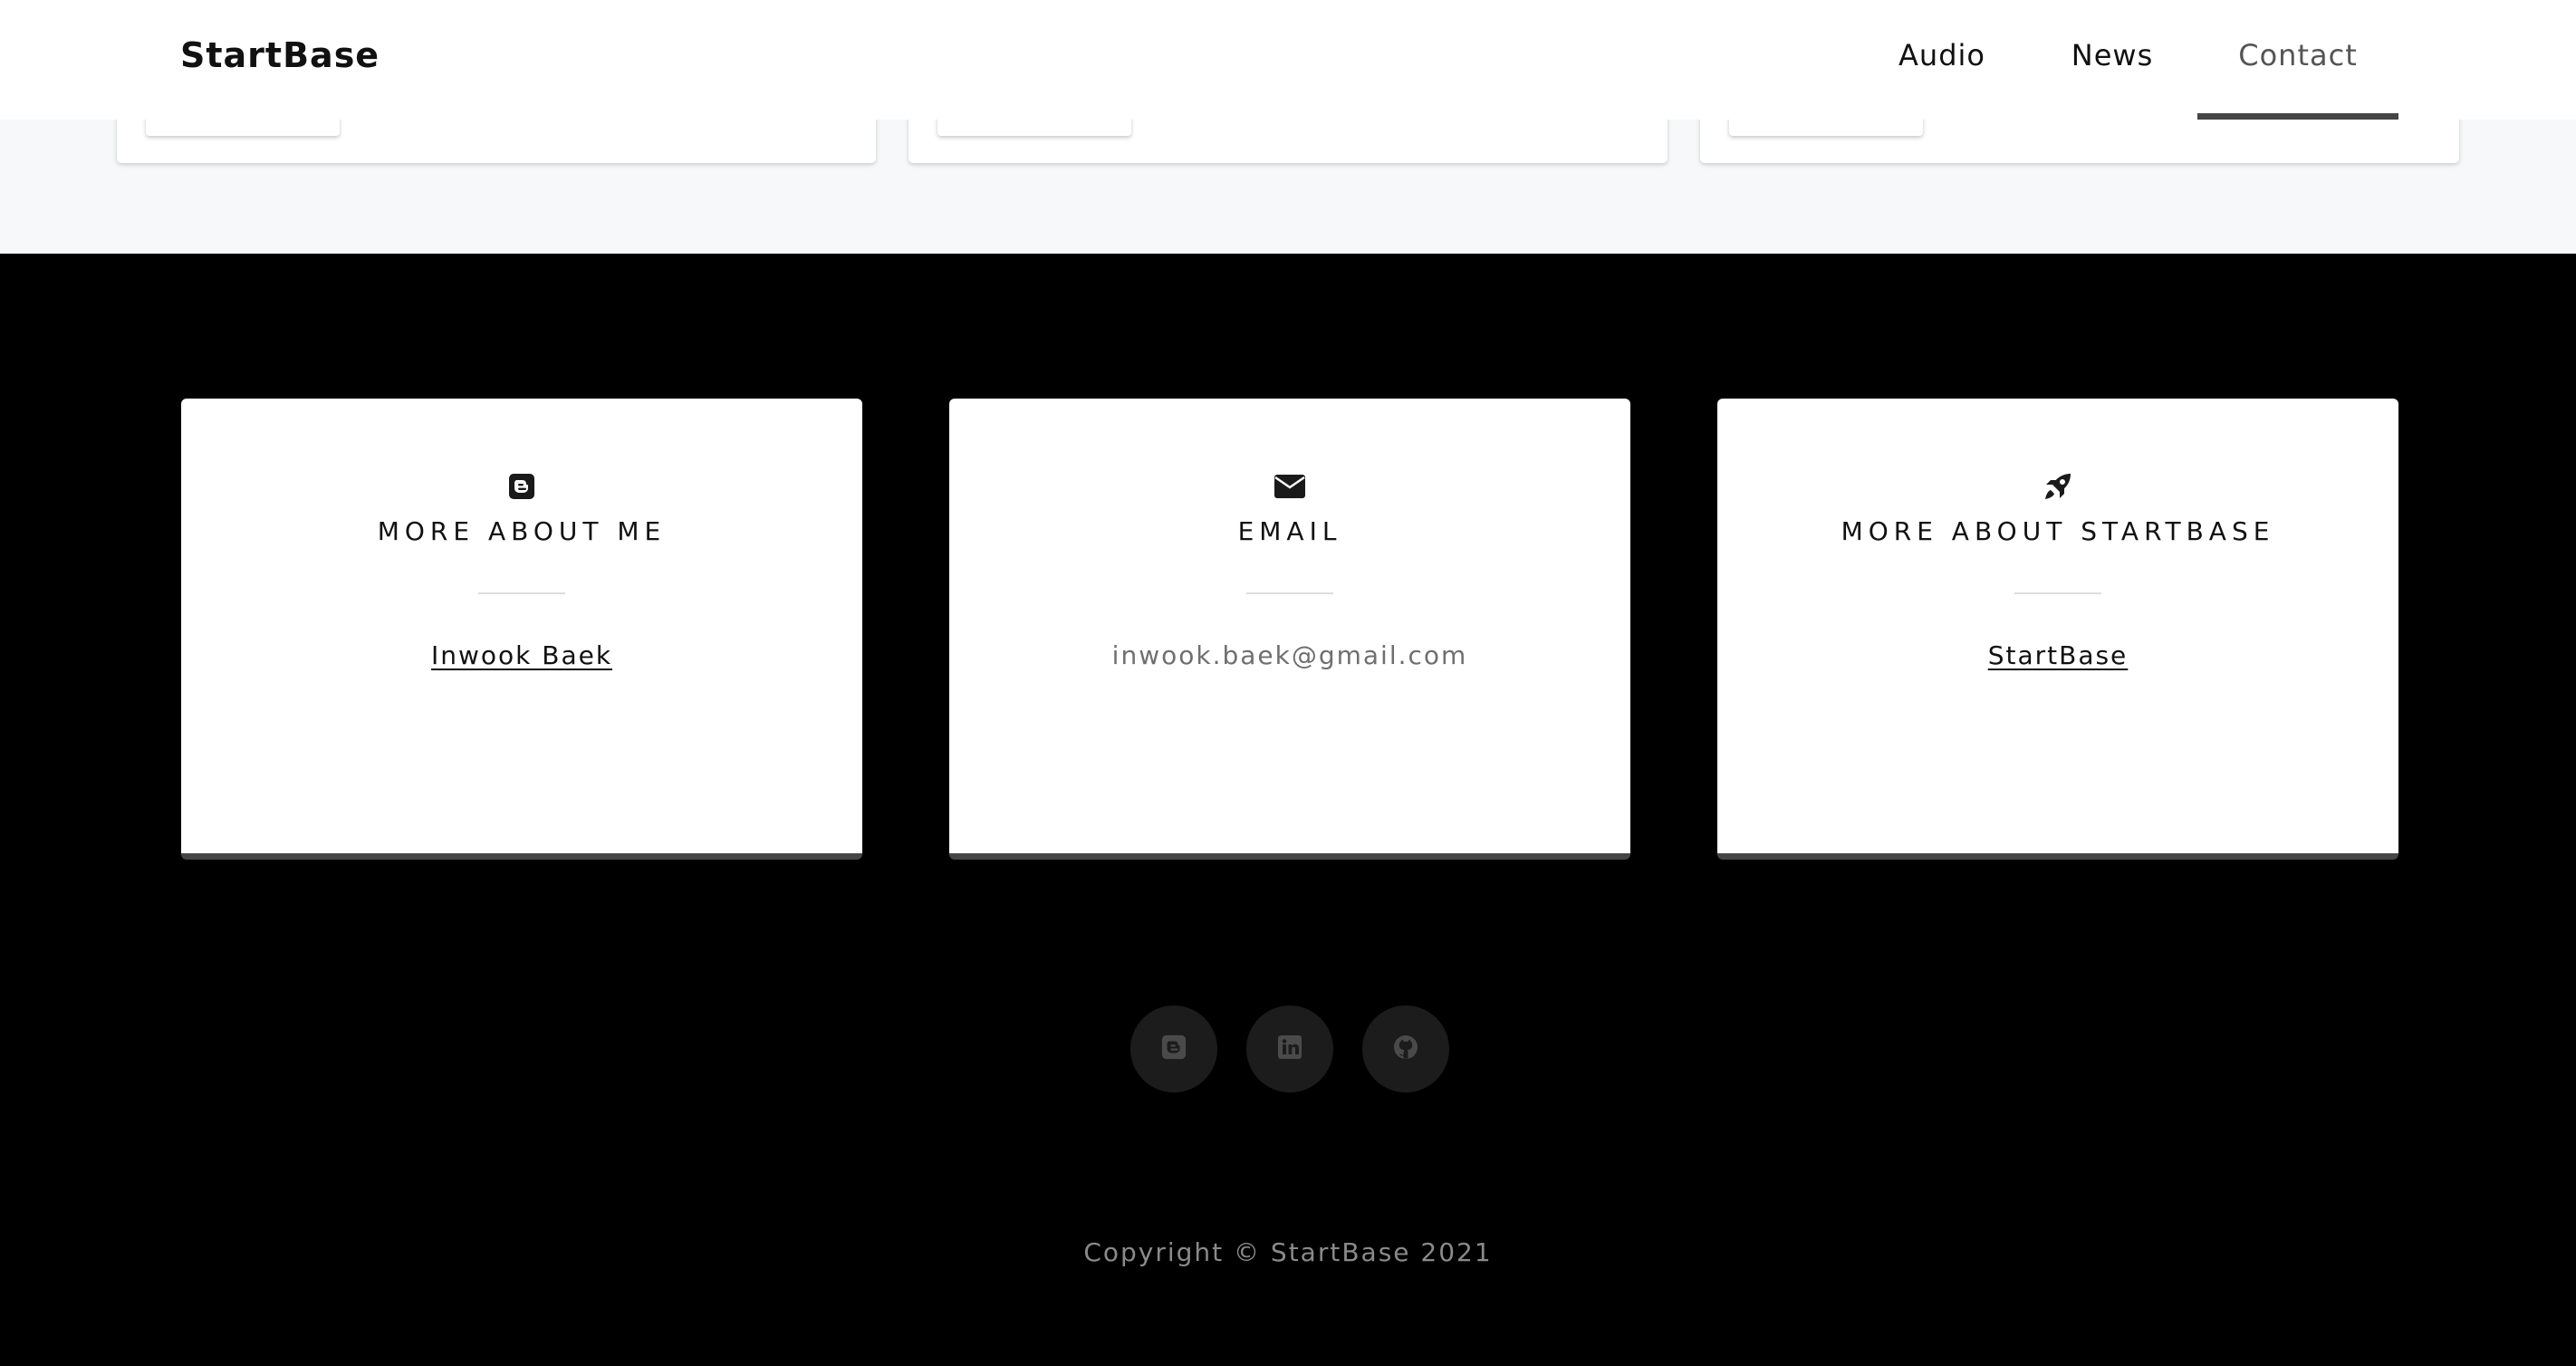  Describe the element at coordinates (2297, 117) in the screenshot. I see `active-nav-indicator` at that location.